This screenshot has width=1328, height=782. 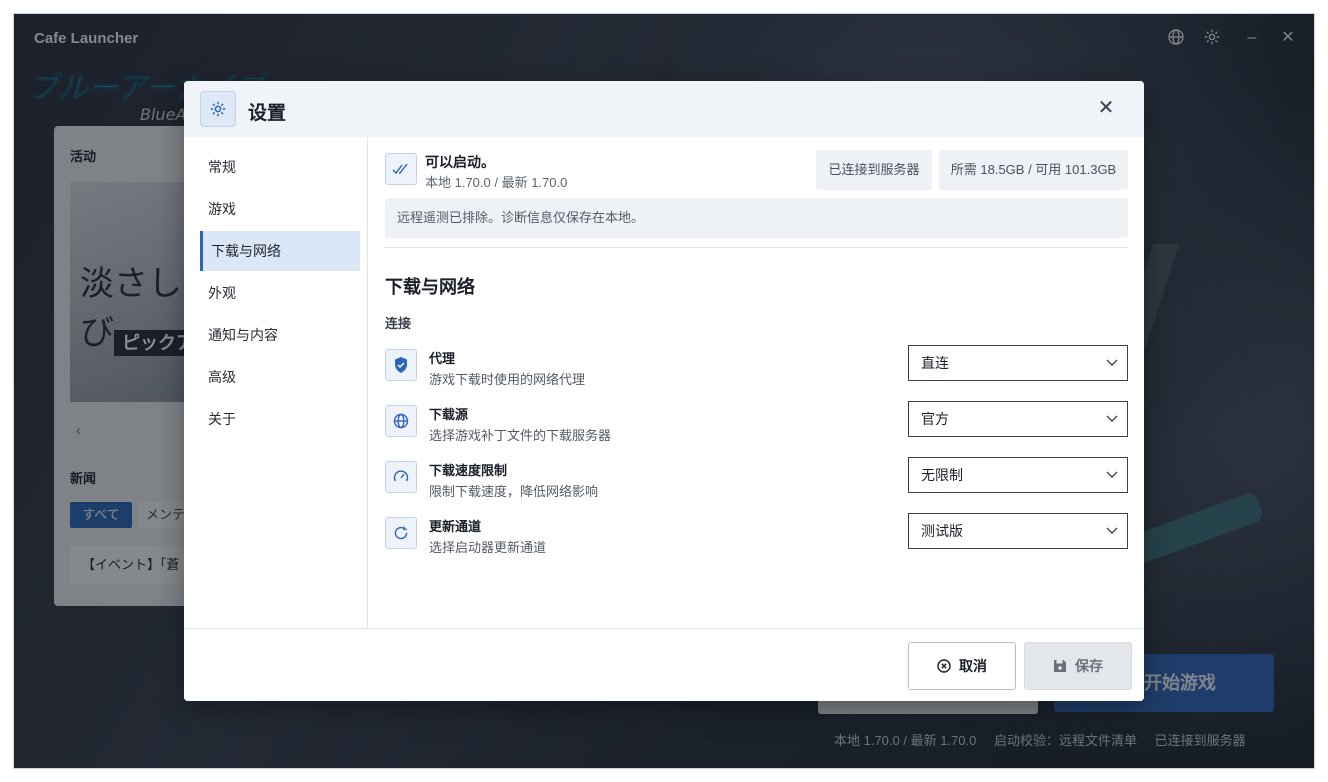 I want to click on cancel-label: 取消, so click(x=973, y=666).